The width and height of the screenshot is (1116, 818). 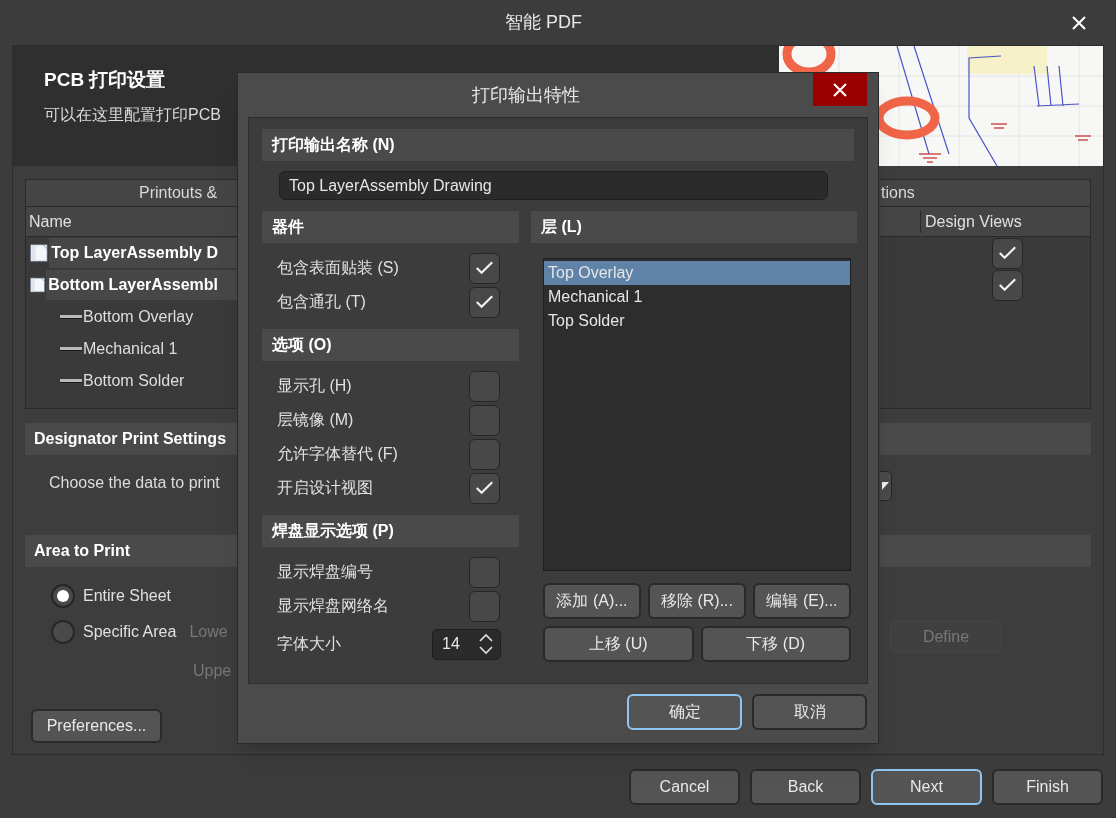 What do you see at coordinates (309, 644) in the screenshot?
I see `option-label: 字体大小` at bounding box center [309, 644].